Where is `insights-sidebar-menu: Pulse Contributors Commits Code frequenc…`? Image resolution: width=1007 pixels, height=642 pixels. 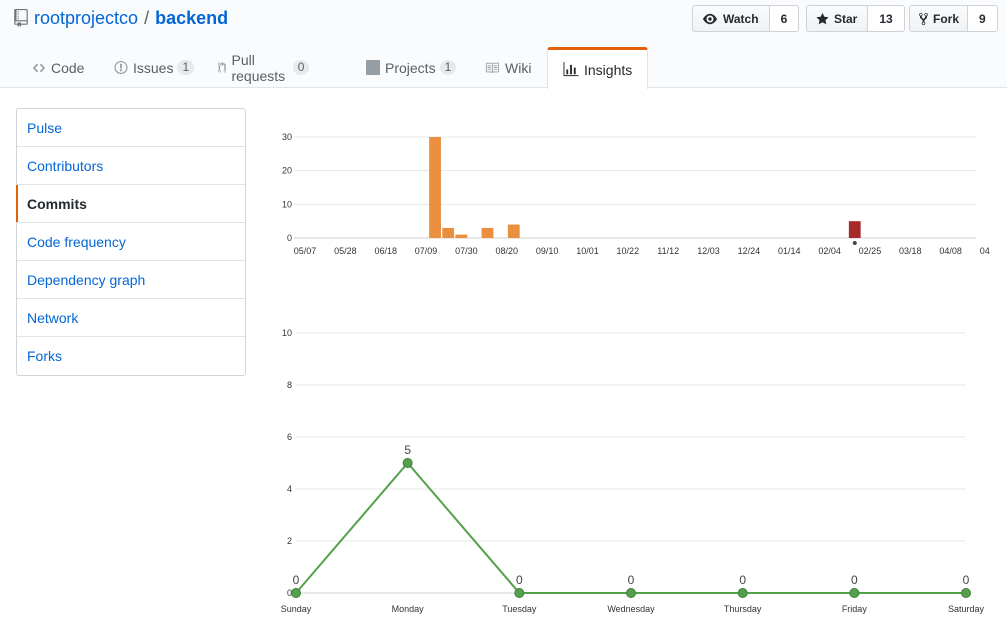 insights-sidebar-menu: Pulse Contributors Commits Code frequenc… is located at coordinates (131, 242).